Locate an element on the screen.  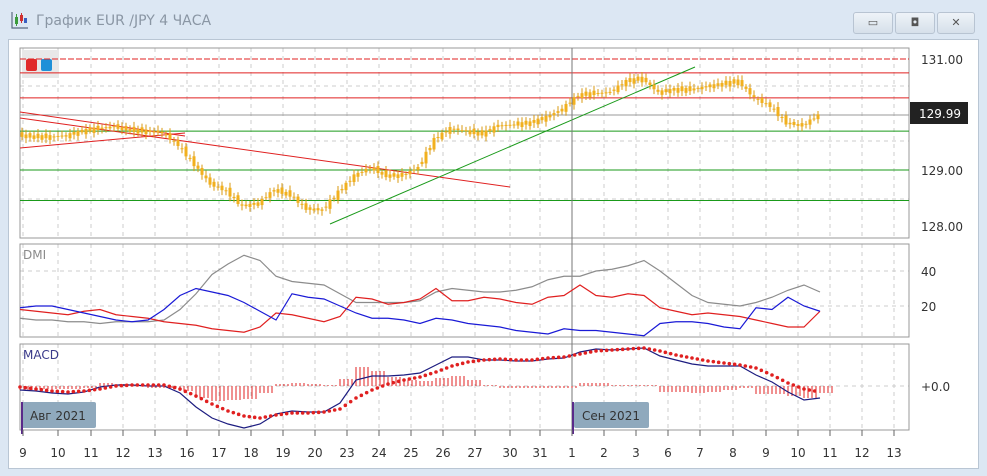
x-label: 8 is located at coordinates (733, 453).